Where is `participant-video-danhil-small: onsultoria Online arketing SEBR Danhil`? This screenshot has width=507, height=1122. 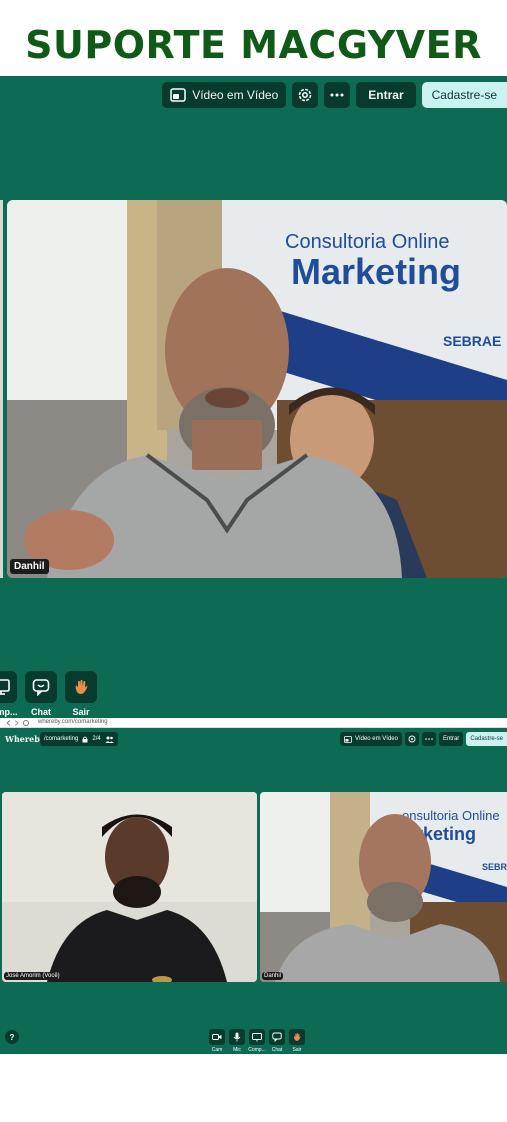
participant-video-danhil-small: onsultoria Online arketing SEBR Danhil is located at coordinates (383, 887).